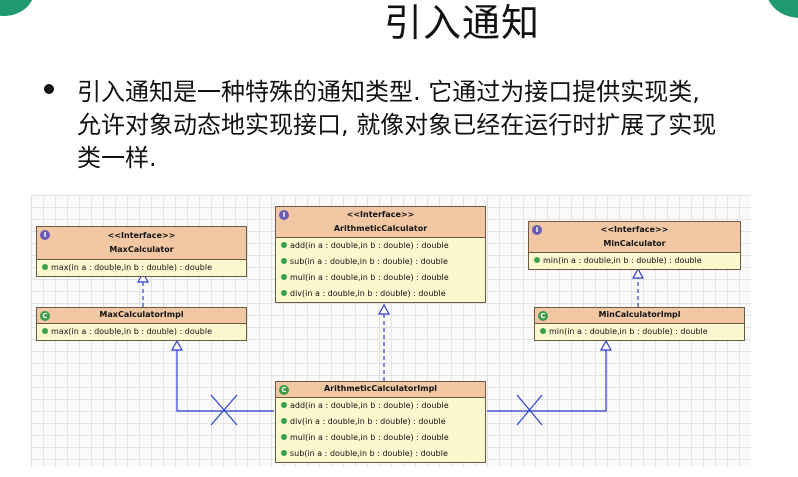 This screenshot has width=798, height=477. Describe the element at coordinates (606, 345) in the screenshot. I see `arrowhead-min-impl` at that location.